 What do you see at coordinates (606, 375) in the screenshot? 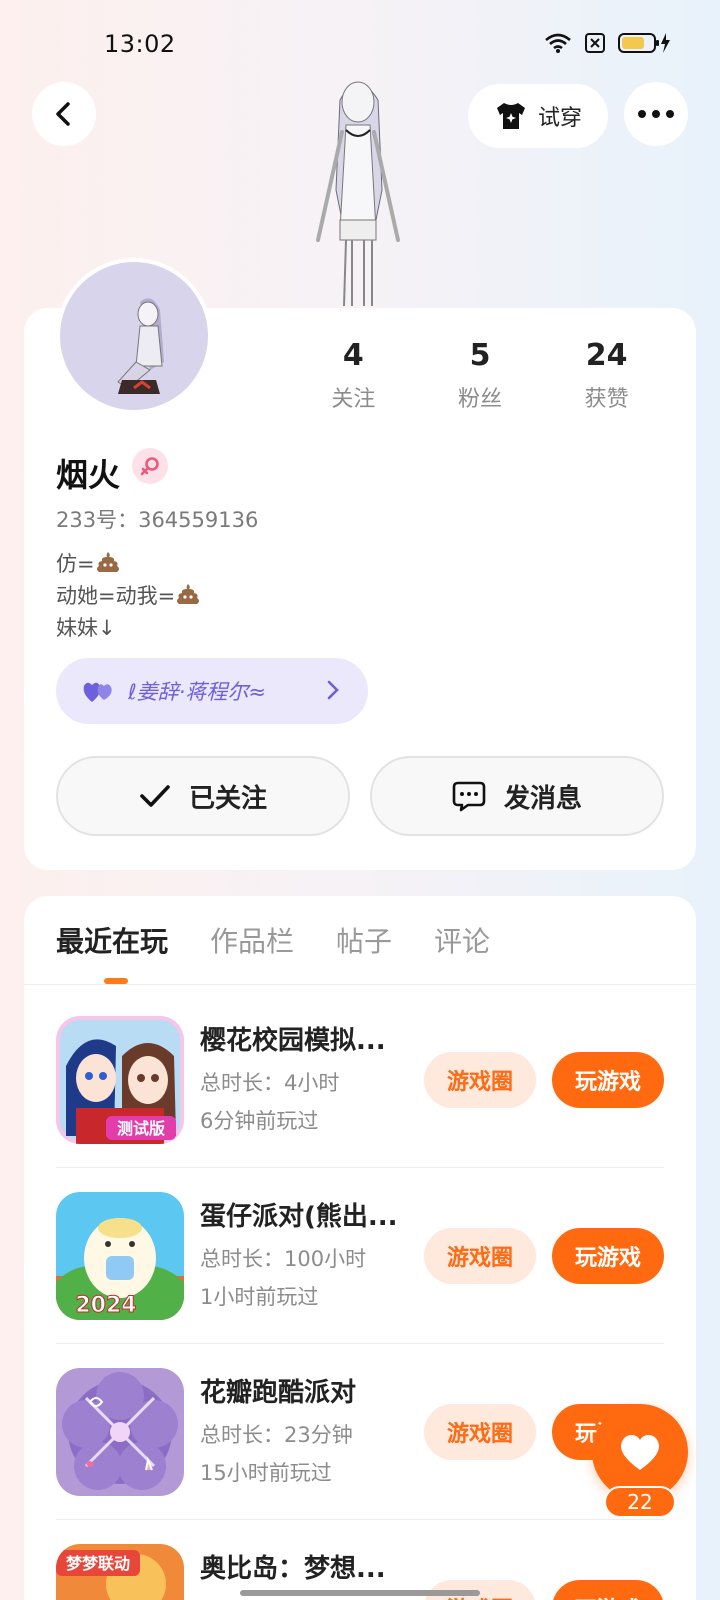
I see `stat-likes: 24 获赞` at bounding box center [606, 375].